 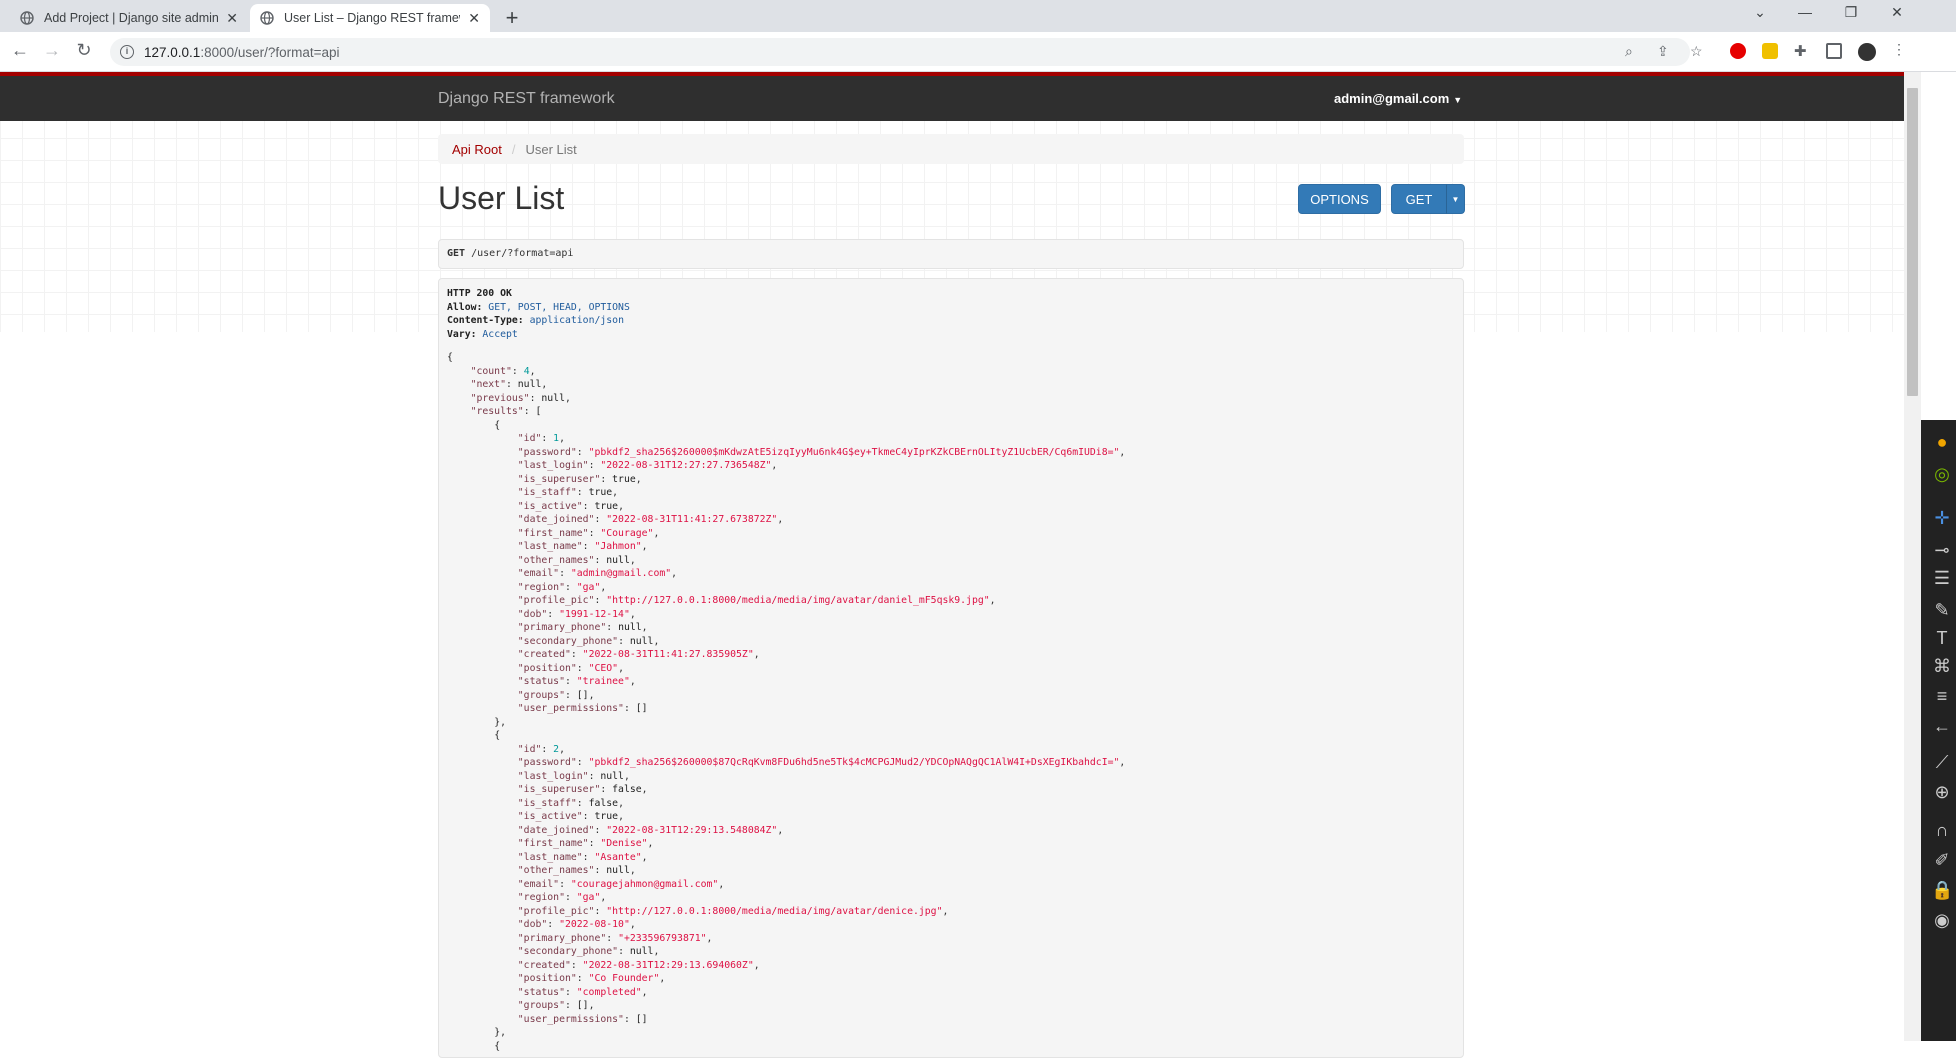 What do you see at coordinates (520, 398) in the screenshot?
I see `json-line: "previous": null,` at bounding box center [520, 398].